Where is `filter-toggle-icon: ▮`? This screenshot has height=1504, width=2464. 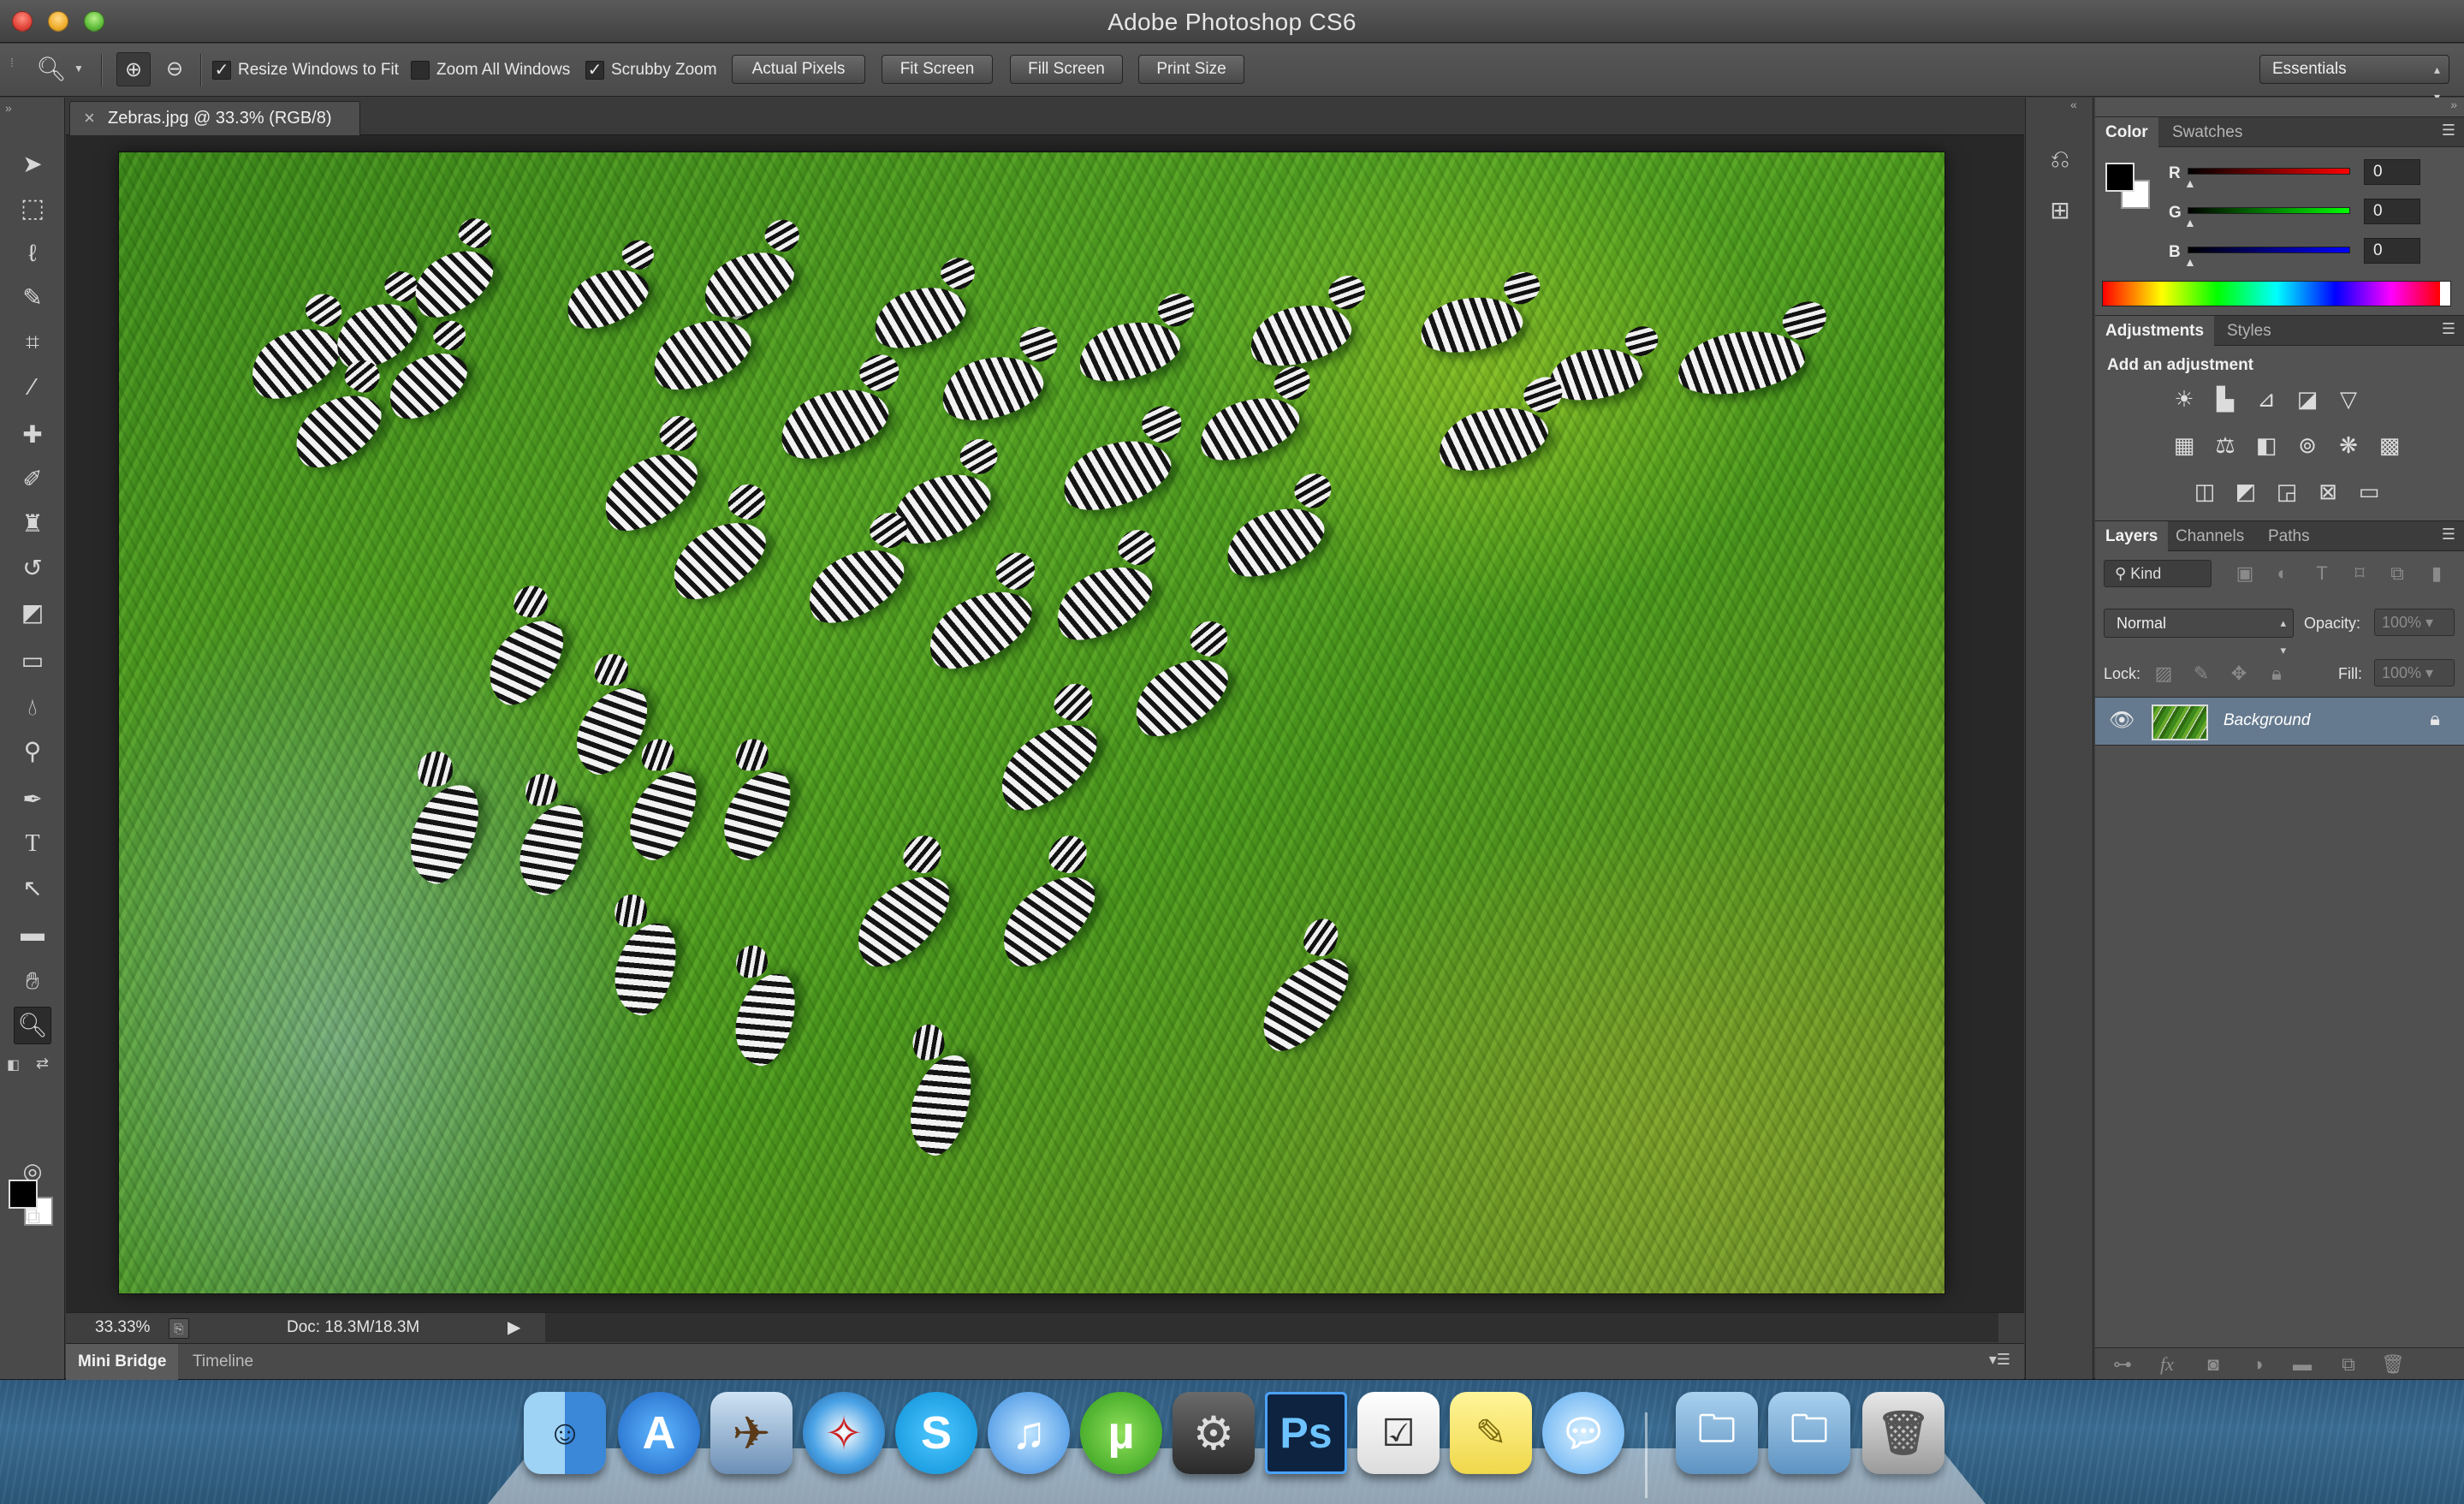
filter-toggle-icon: ▮ is located at coordinates (2436, 573).